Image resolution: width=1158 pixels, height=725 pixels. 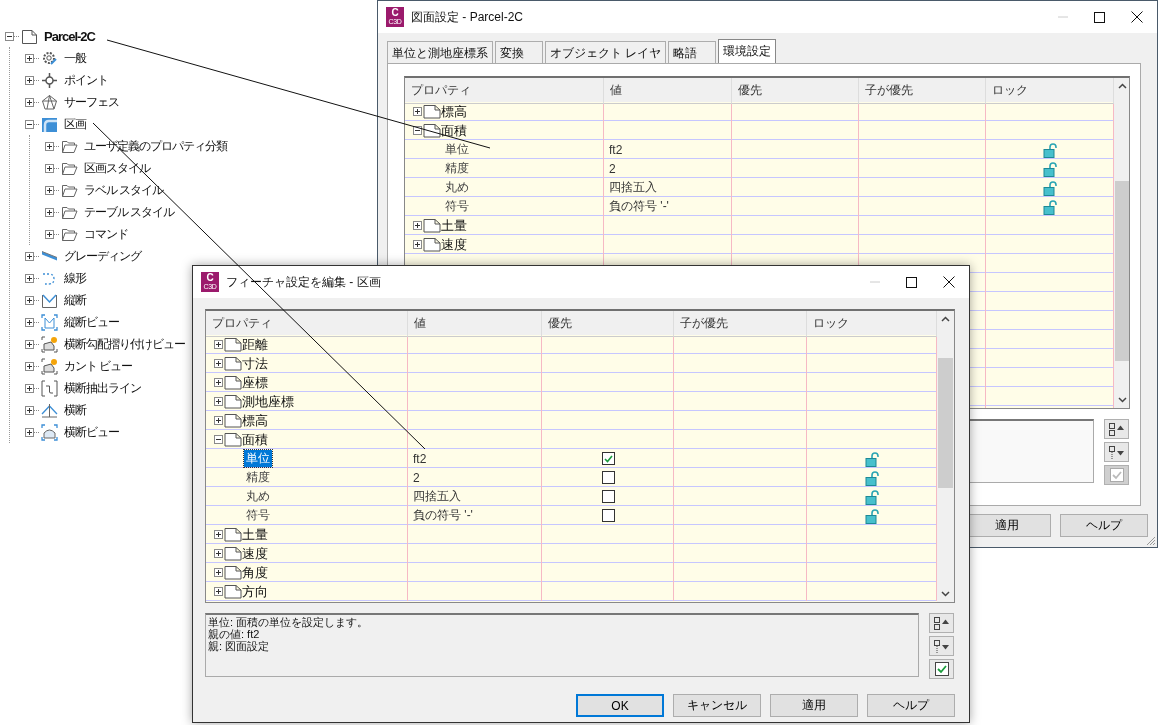 I want to click on group-name: 座標, so click(x=255, y=382).